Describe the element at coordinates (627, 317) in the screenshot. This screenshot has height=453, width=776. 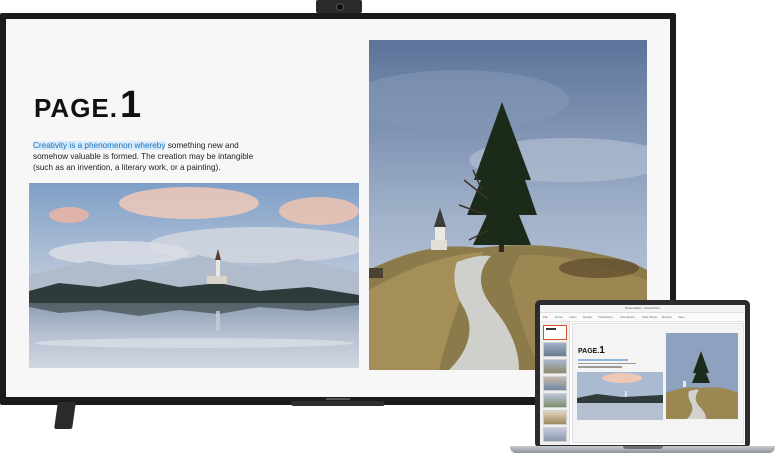
I see `ribbon-tab-animations: Animations` at that location.